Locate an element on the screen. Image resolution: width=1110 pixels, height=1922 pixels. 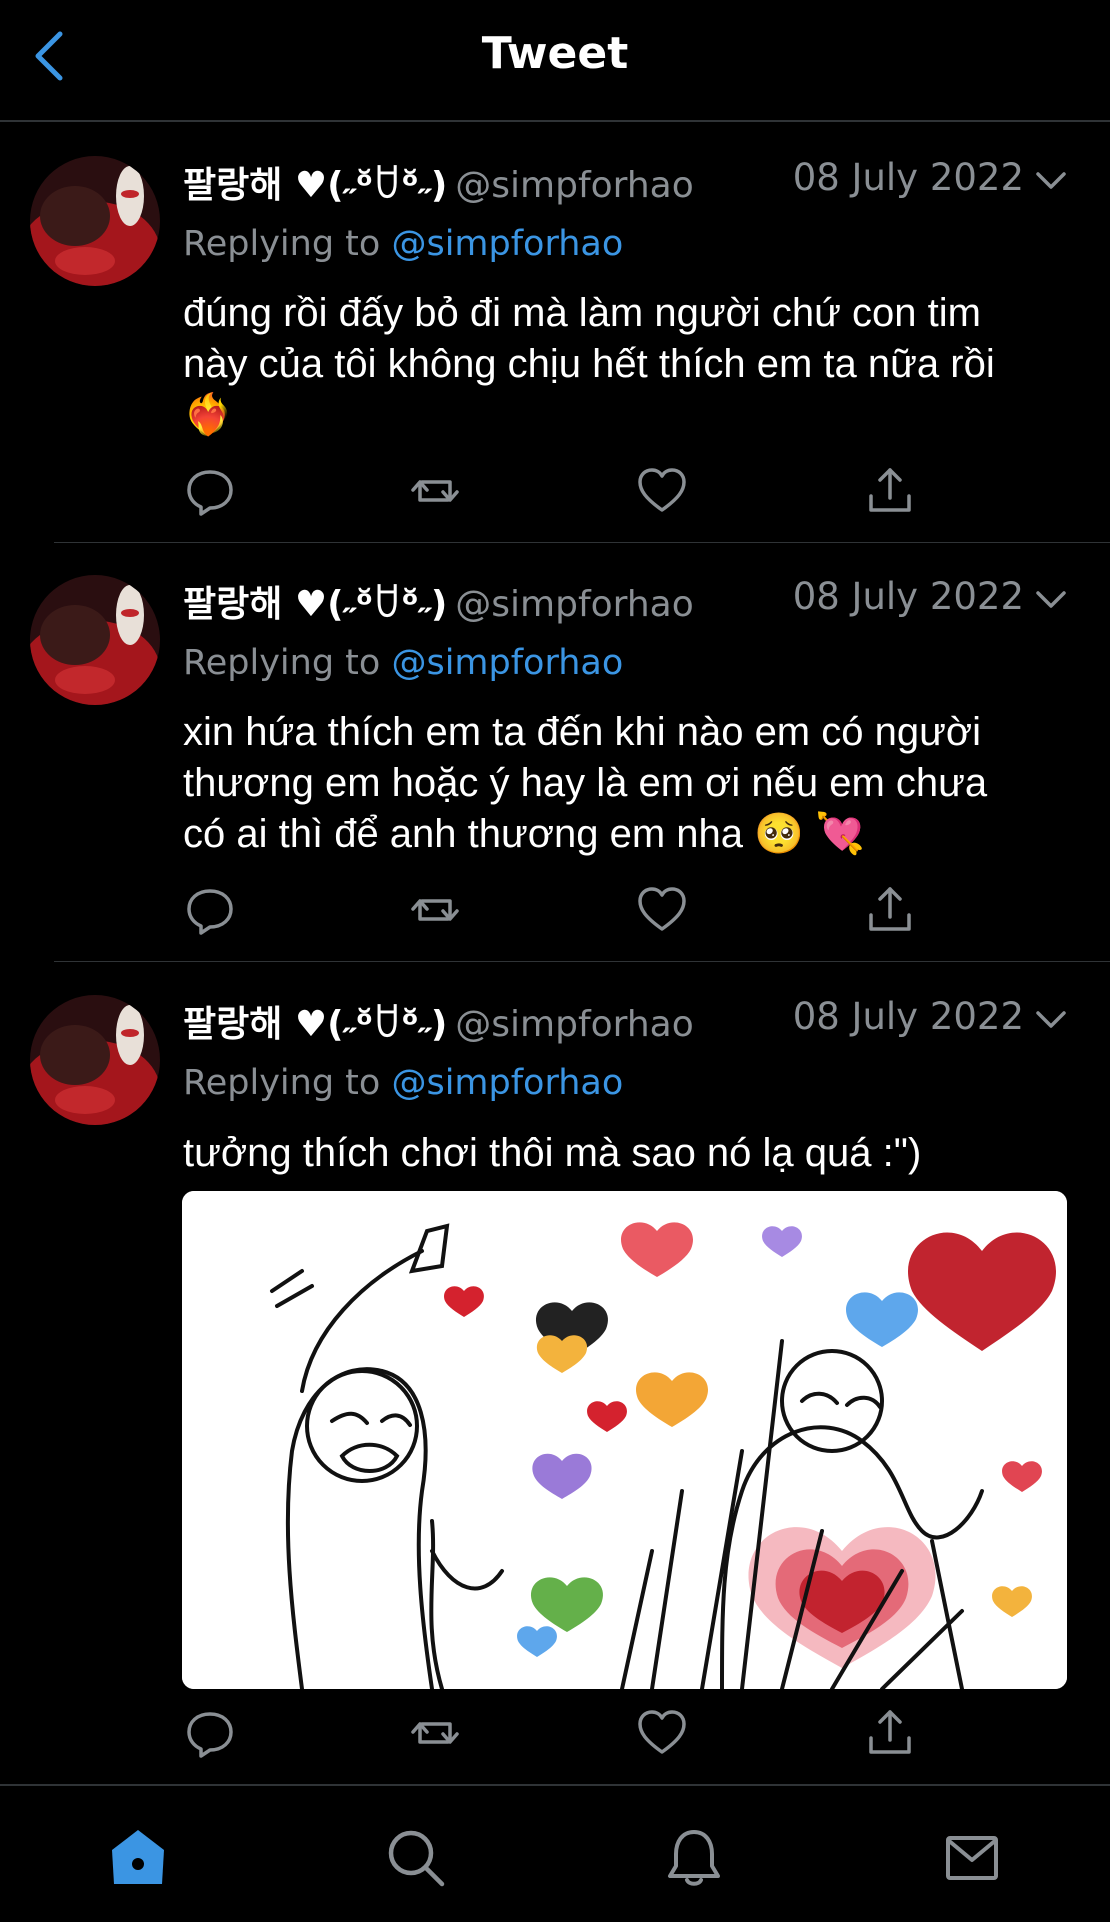
page-title: Tweet is located at coordinates (555, 53).